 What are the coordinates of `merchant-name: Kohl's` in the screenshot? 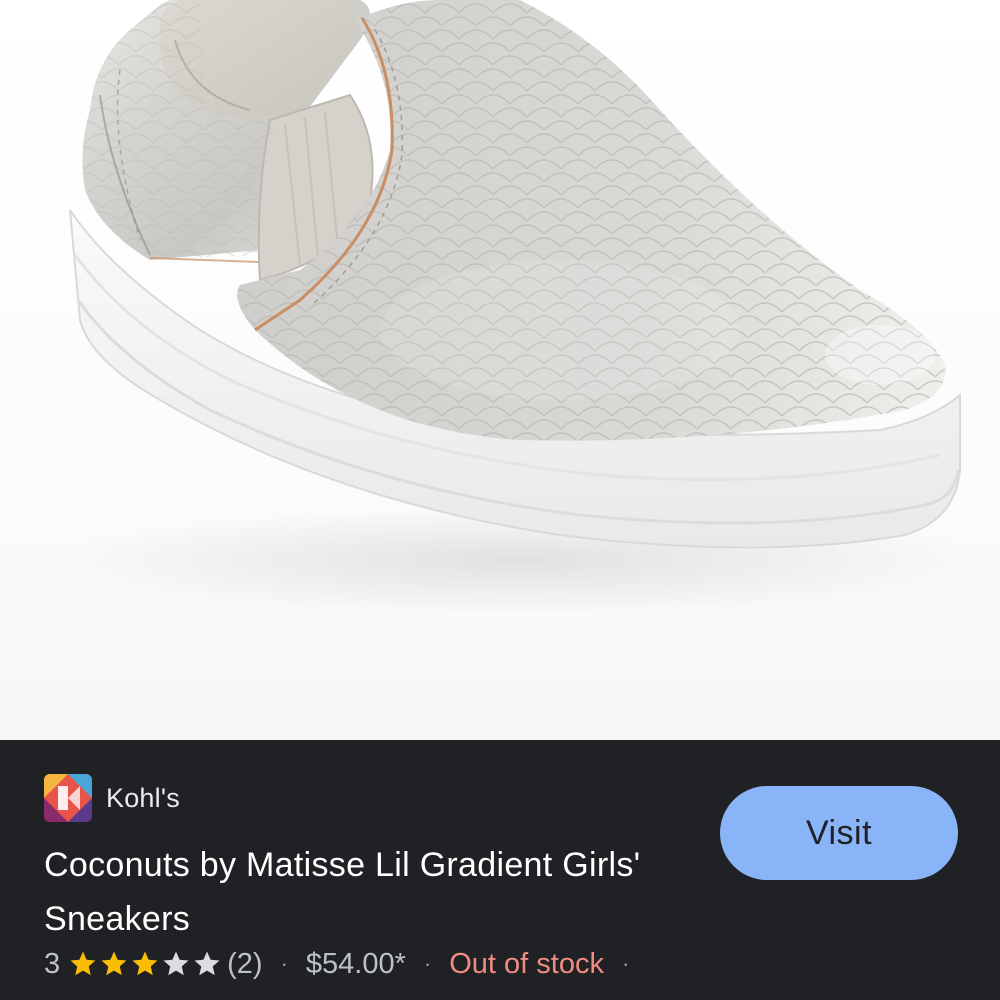 It's located at (143, 797).